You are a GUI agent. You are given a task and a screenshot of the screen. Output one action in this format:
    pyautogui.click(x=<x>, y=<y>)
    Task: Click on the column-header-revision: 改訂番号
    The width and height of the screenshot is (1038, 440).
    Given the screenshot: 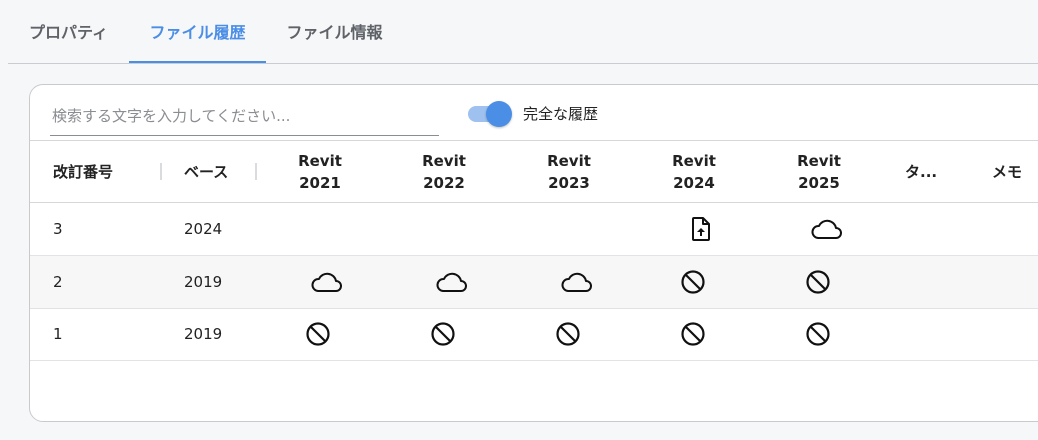 What is the action you would take?
    pyautogui.click(x=83, y=171)
    